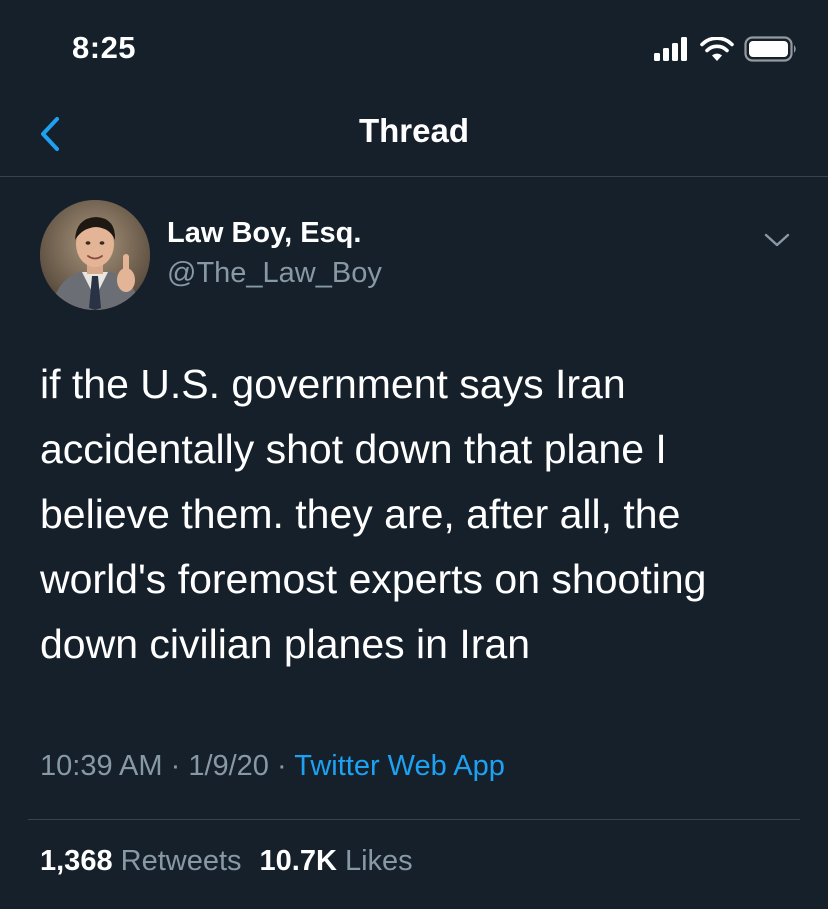 The height and width of the screenshot is (909, 828). I want to click on avatar-photo, so click(95, 255).